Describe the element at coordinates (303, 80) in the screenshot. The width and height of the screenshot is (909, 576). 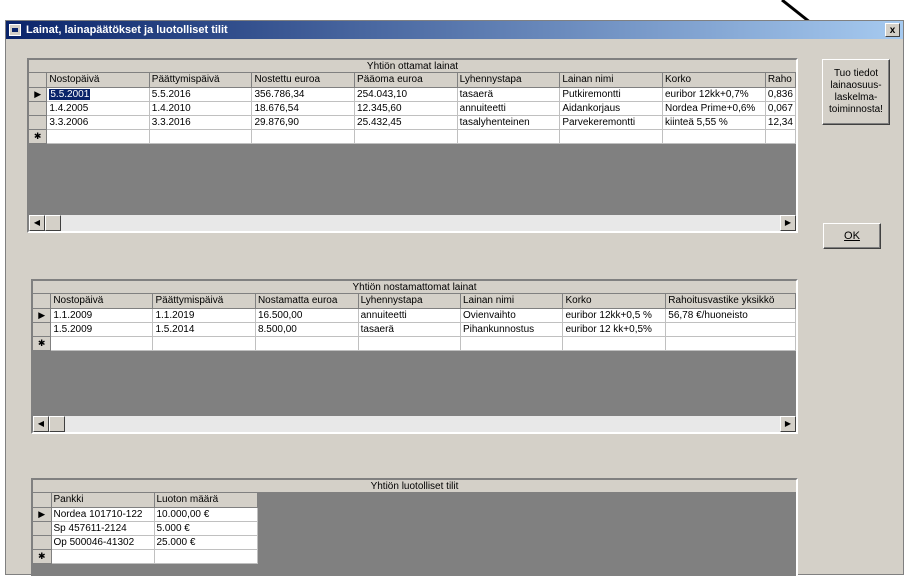
I see `column-header: Nostettu euroa` at that location.